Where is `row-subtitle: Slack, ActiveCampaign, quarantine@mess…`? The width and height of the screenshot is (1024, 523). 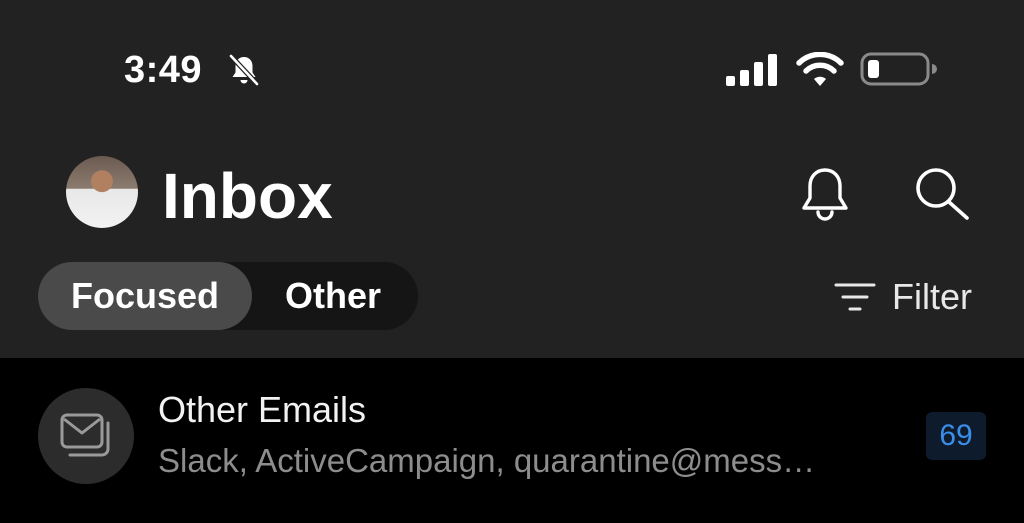 row-subtitle: Slack, ActiveCampaign, quarantine@mess… is located at coordinates (487, 460).